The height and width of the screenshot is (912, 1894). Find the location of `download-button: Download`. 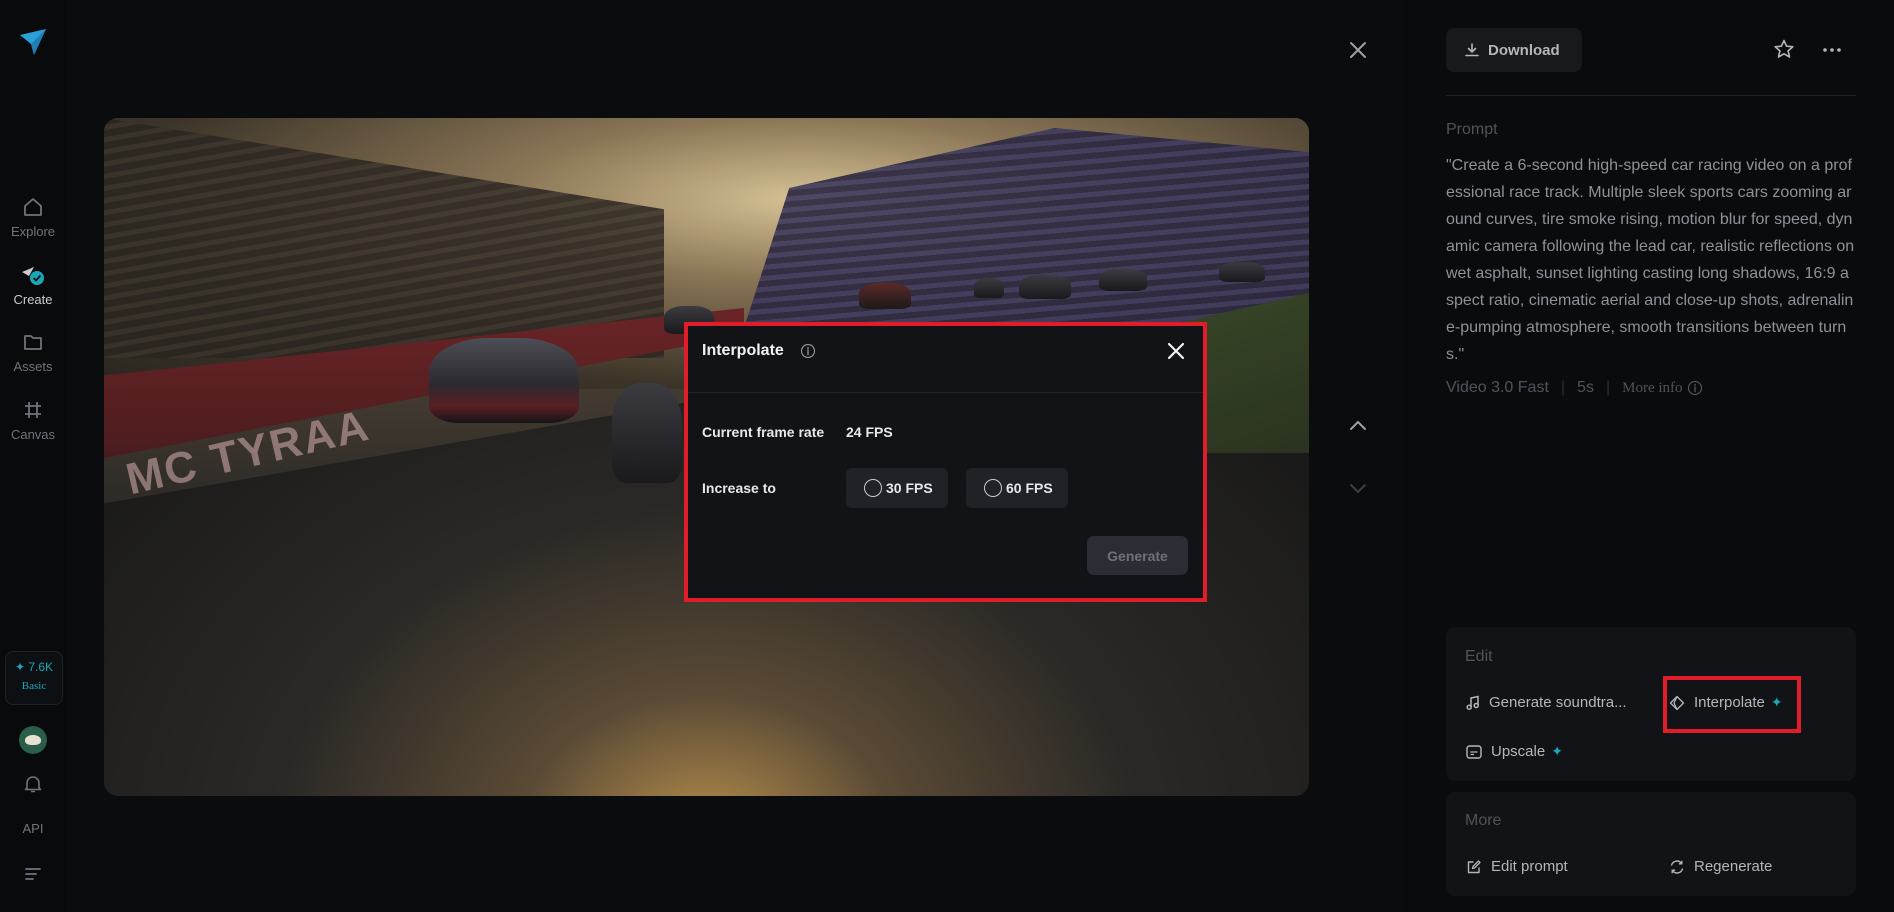

download-button: Download is located at coordinates (1514, 50).